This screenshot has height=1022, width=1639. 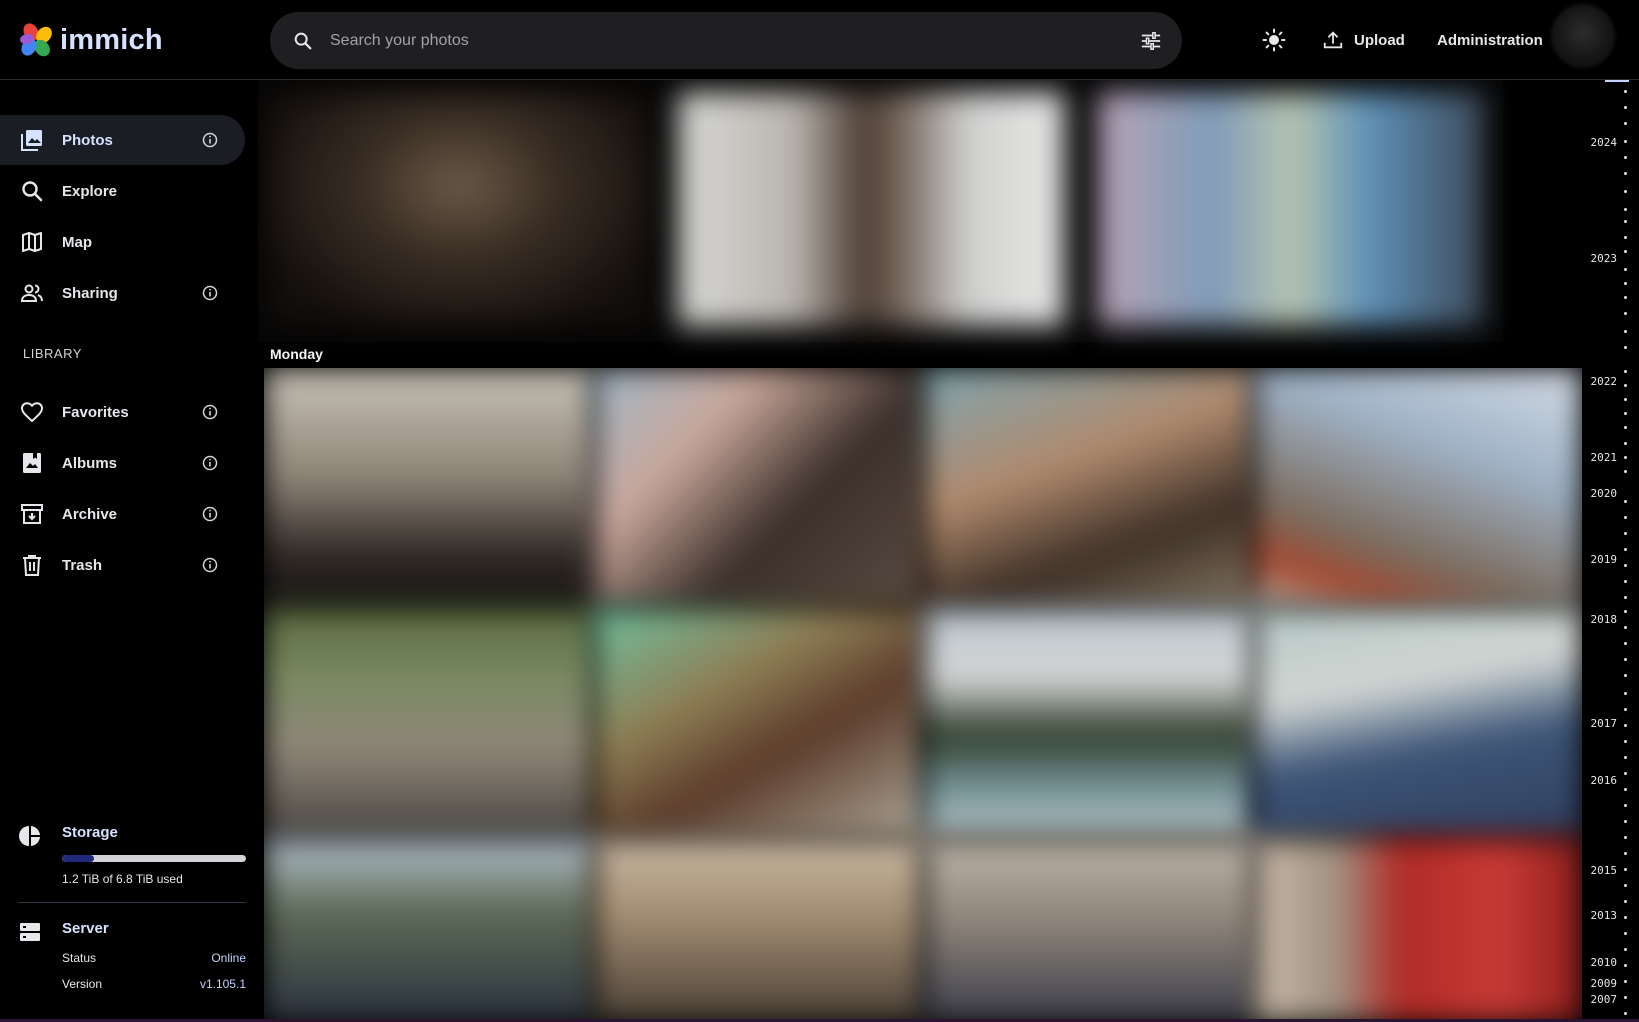 I want to click on library-section-label: LIBRARY, so click(x=52, y=353).